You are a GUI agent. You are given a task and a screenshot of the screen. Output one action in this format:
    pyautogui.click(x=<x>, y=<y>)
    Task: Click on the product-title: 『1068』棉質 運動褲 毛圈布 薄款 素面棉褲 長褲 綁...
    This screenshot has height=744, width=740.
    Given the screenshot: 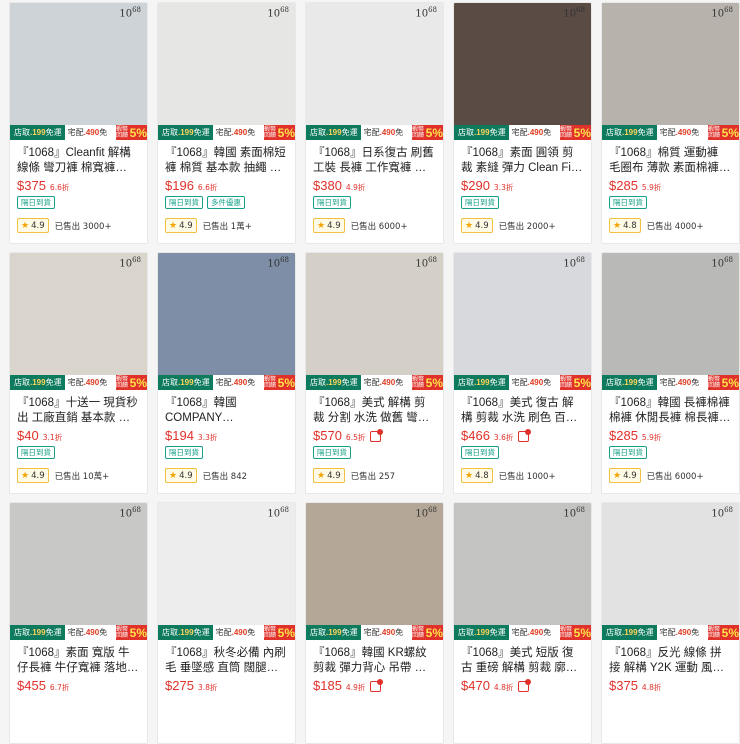 What is the action you would take?
    pyautogui.click(x=670, y=158)
    